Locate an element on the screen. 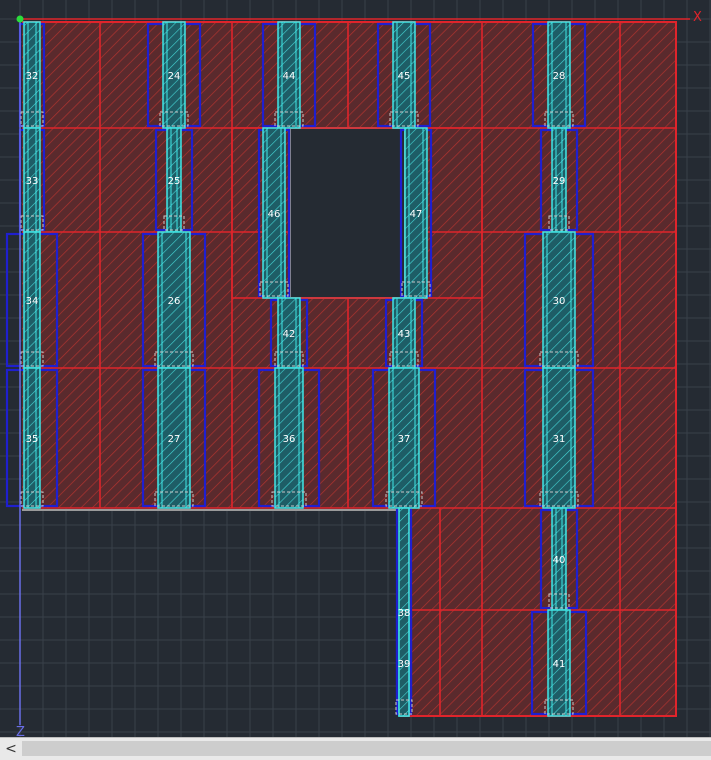 Image resolution: width=711 pixels, height=760 pixels. column-label: 33 is located at coordinates (32, 181).